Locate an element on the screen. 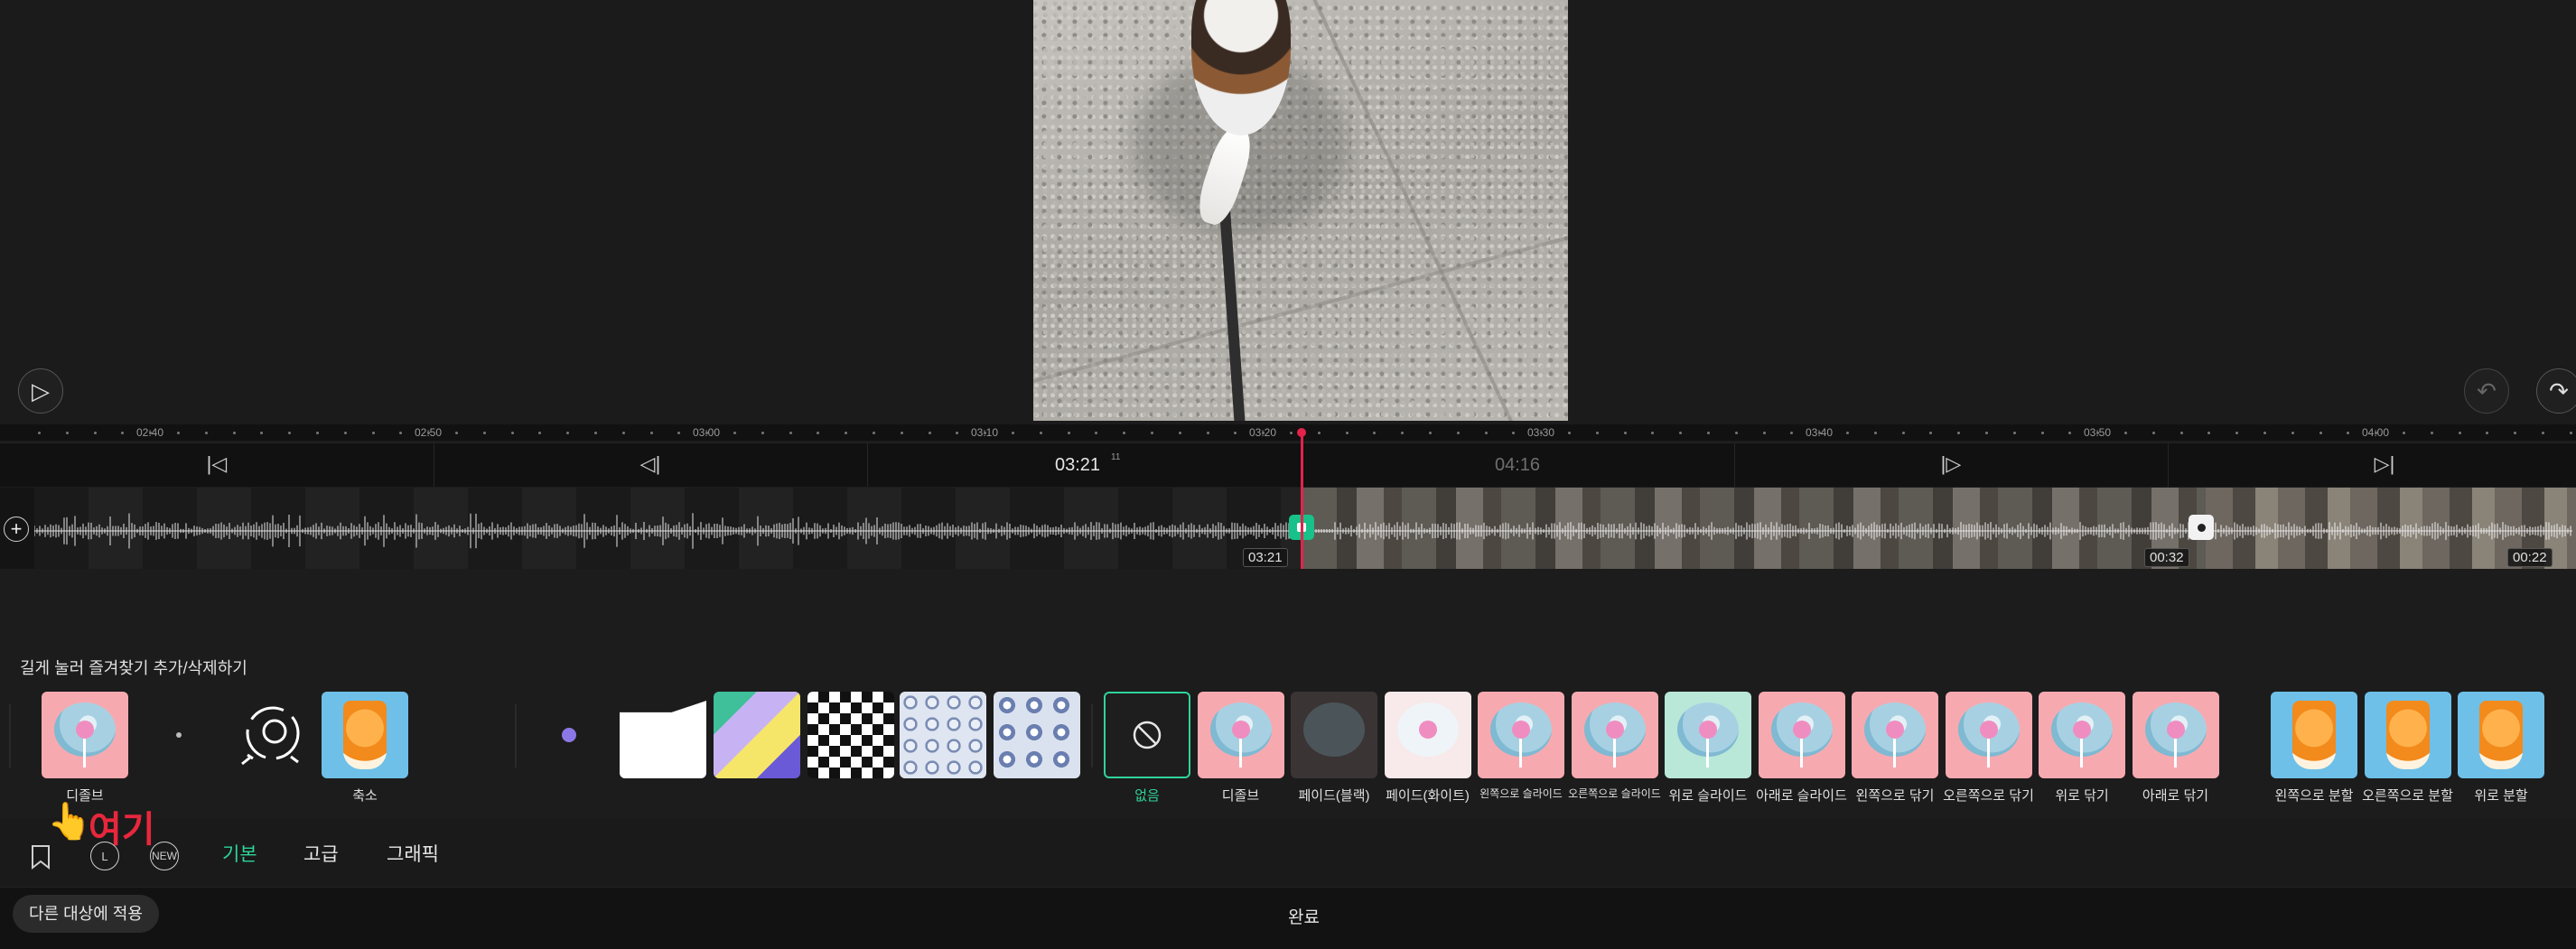 Image resolution: width=2576 pixels, height=949 pixels. redo-icon: ↷ is located at coordinates (2559, 391).